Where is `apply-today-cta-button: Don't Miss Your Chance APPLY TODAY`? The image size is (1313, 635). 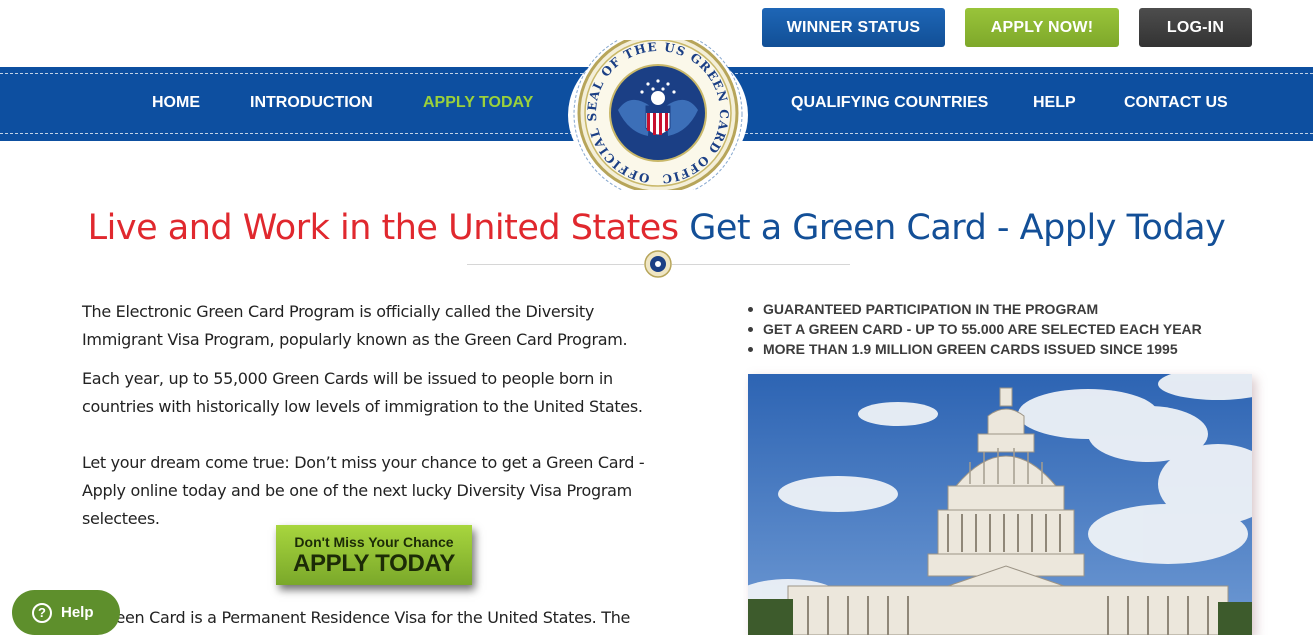 apply-today-cta-button: Don't Miss Your Chance APPLY TODAY is located at coordinates (374, 555).